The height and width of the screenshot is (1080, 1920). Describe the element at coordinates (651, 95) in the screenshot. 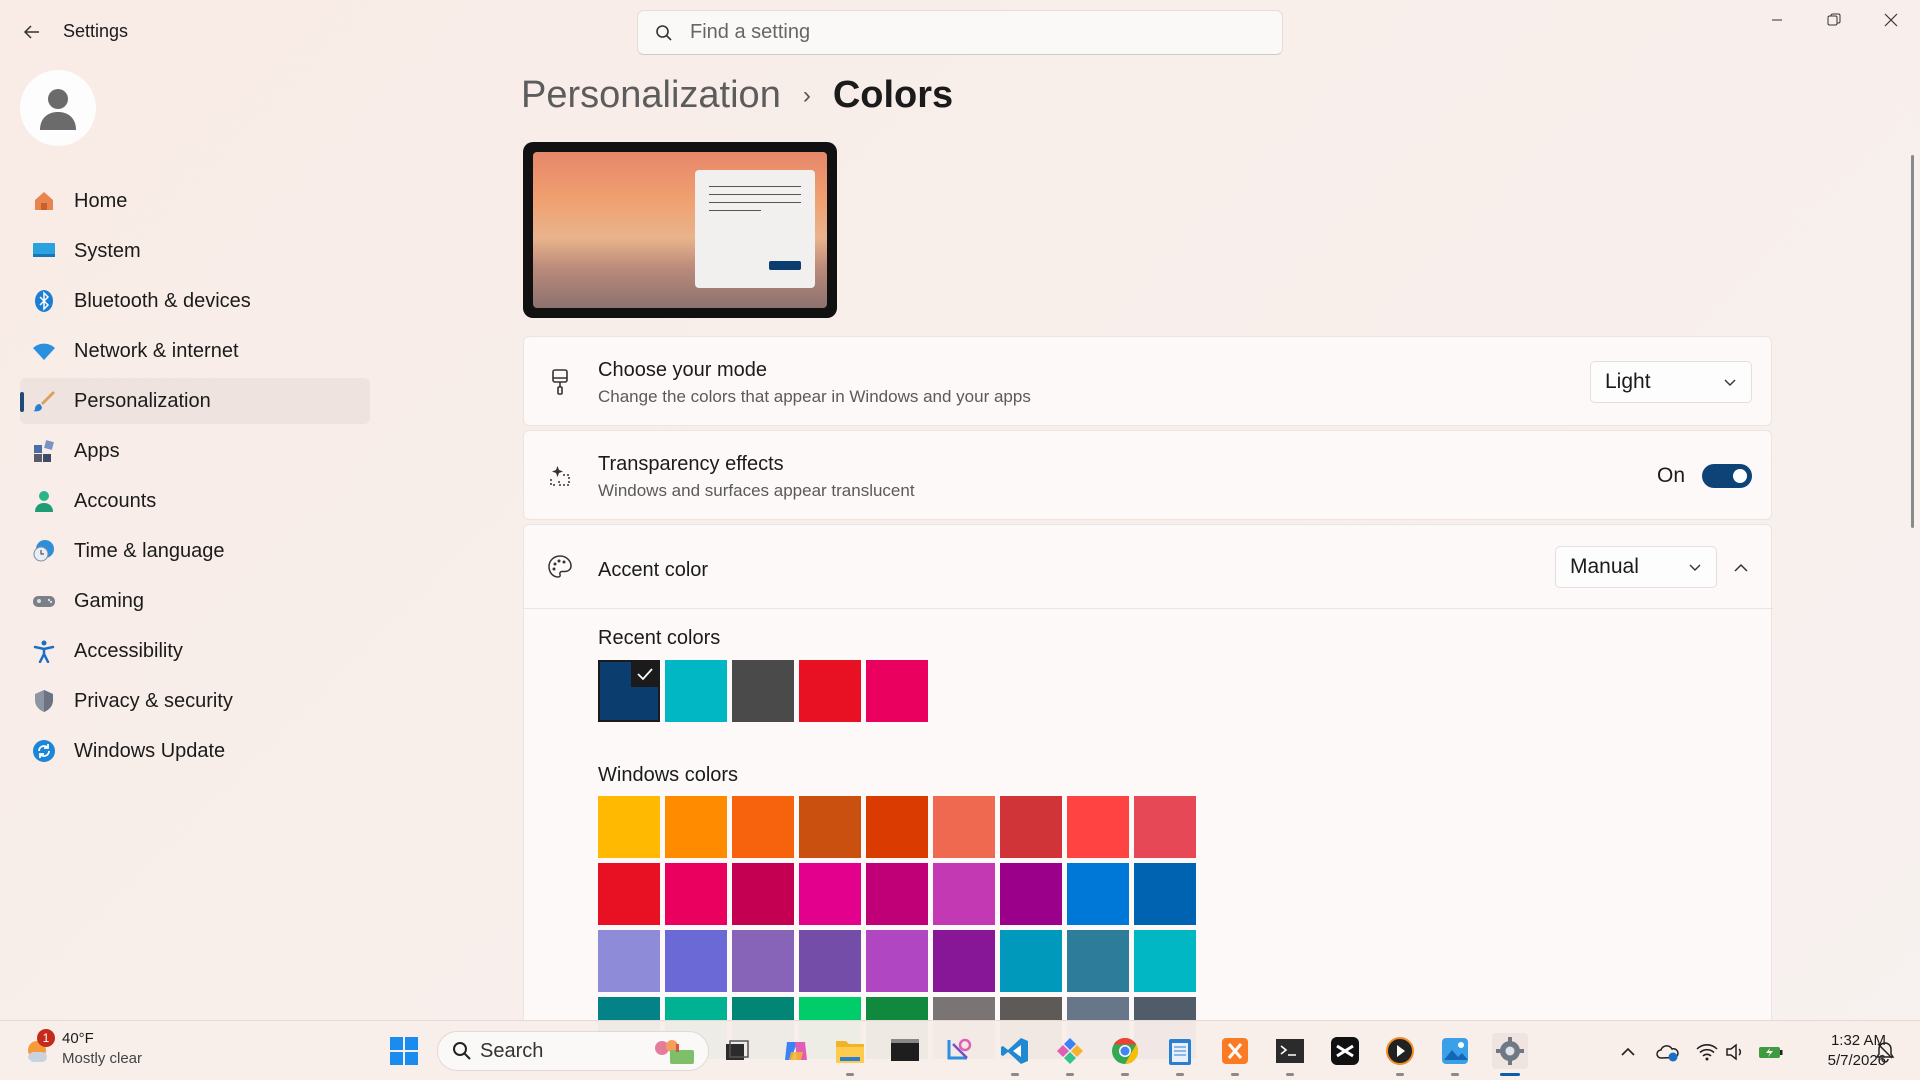

I see `breadcrumb-parent: Personalization` at that location.